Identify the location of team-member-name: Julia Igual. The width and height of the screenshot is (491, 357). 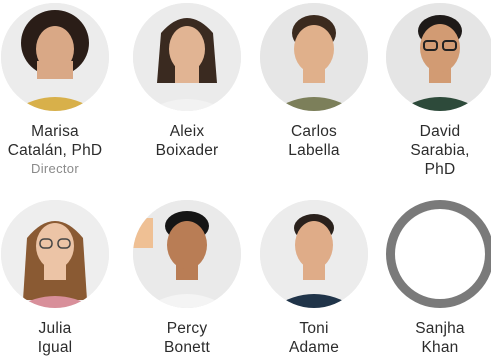
(55, 338).